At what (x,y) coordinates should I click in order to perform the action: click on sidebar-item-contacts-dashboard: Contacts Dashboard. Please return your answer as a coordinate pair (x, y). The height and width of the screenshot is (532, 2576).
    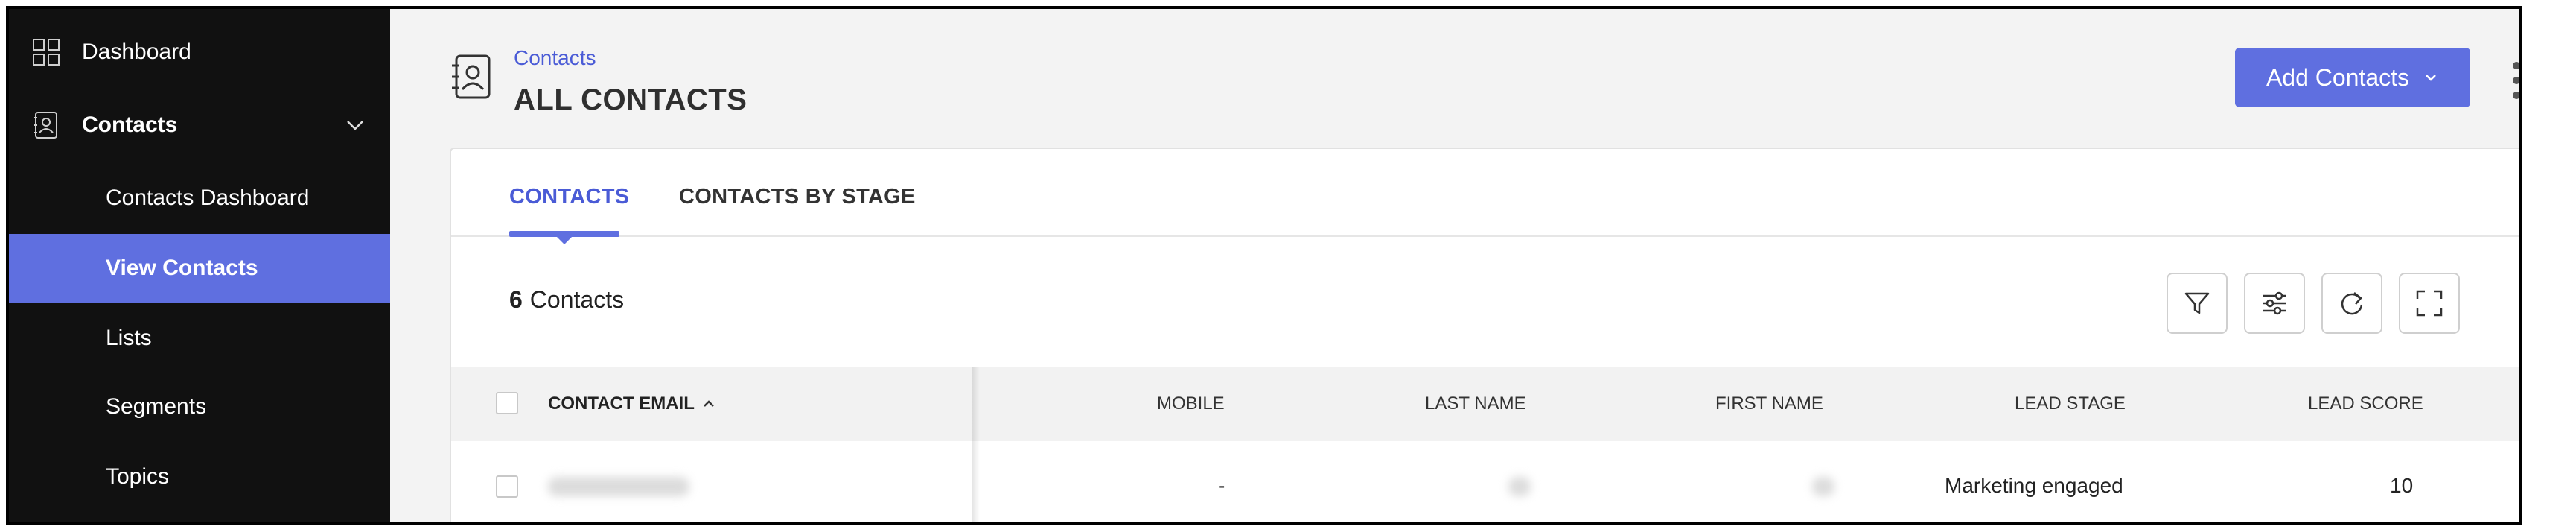
    Looking at the image, I should click on (199, 198).